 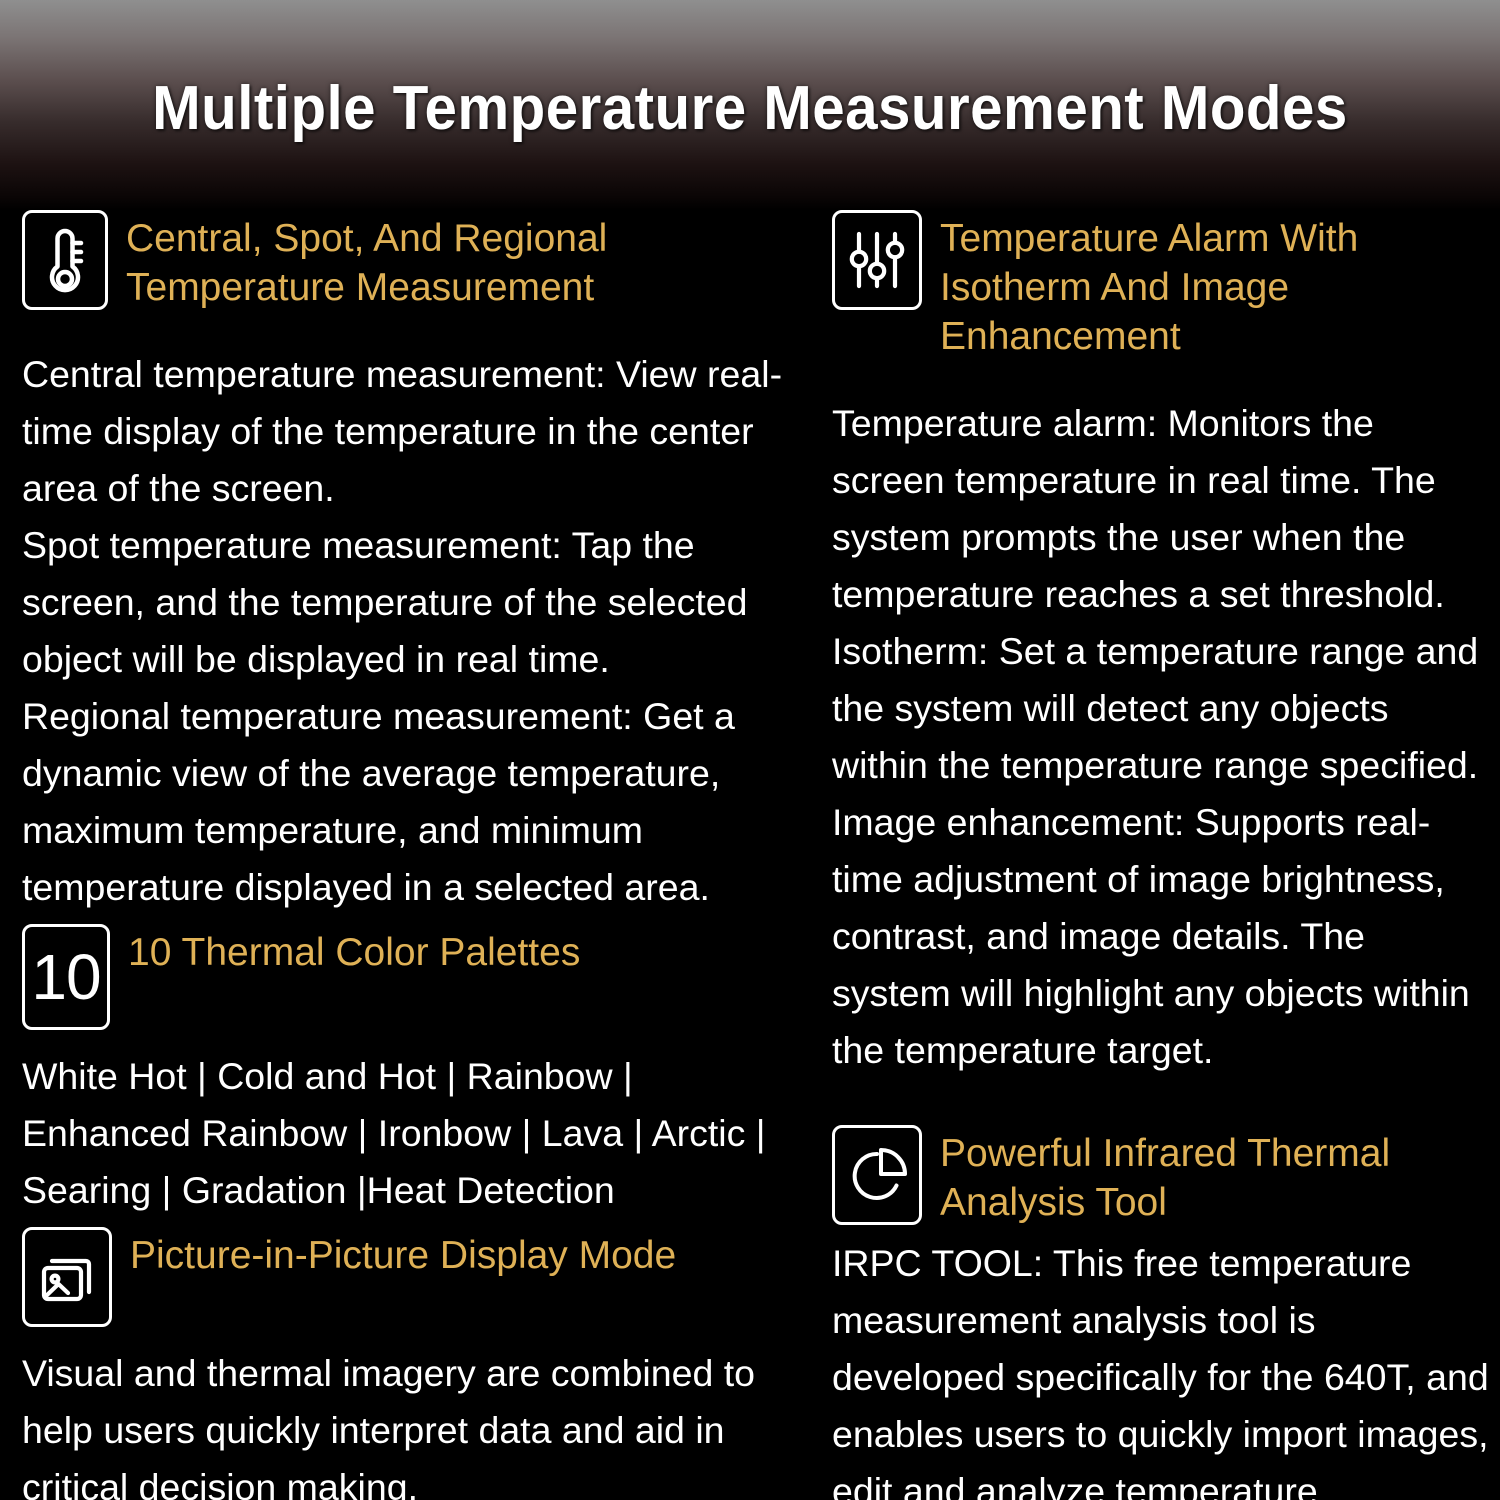 I want to click on sliders-equalizer-icon, so click(x=877, y=260).